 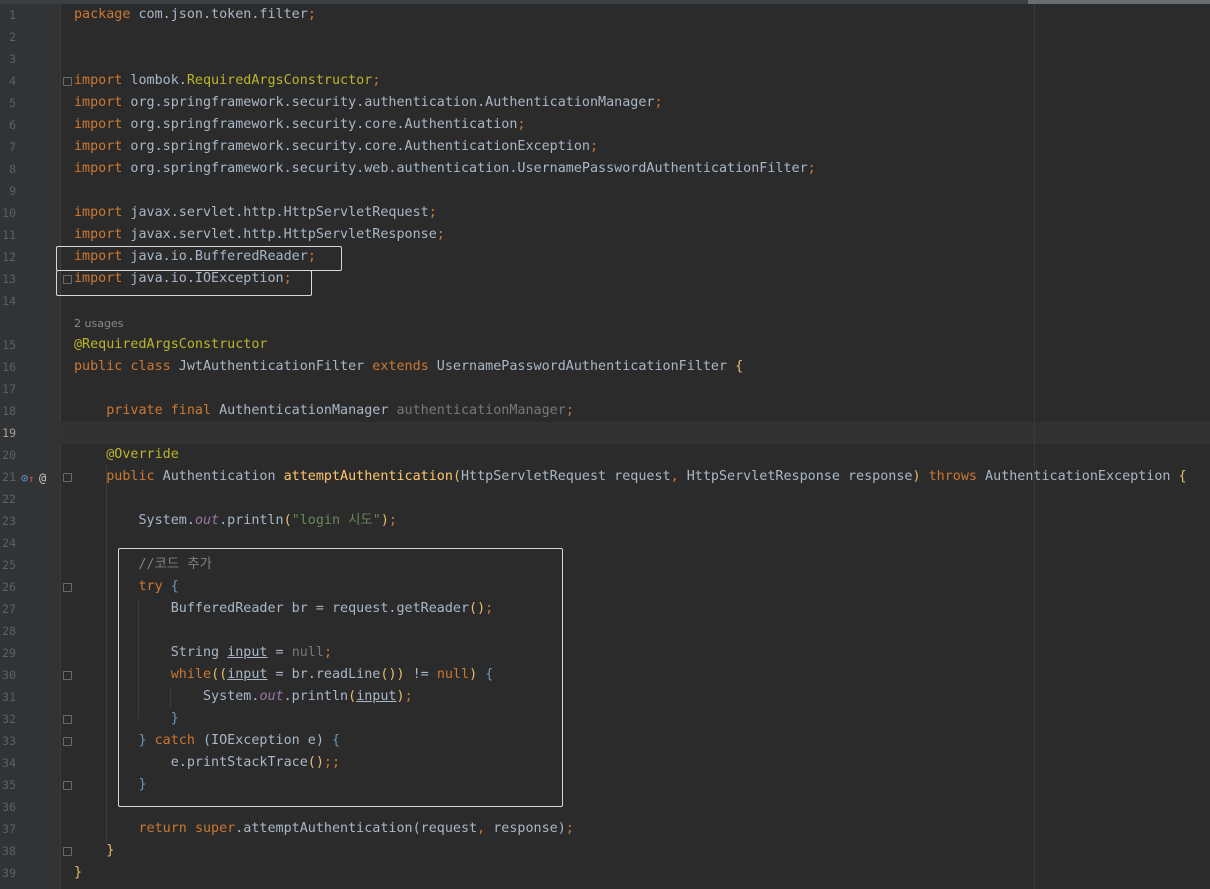 I want to click on line-number: 21, so click(x=8, y=477).